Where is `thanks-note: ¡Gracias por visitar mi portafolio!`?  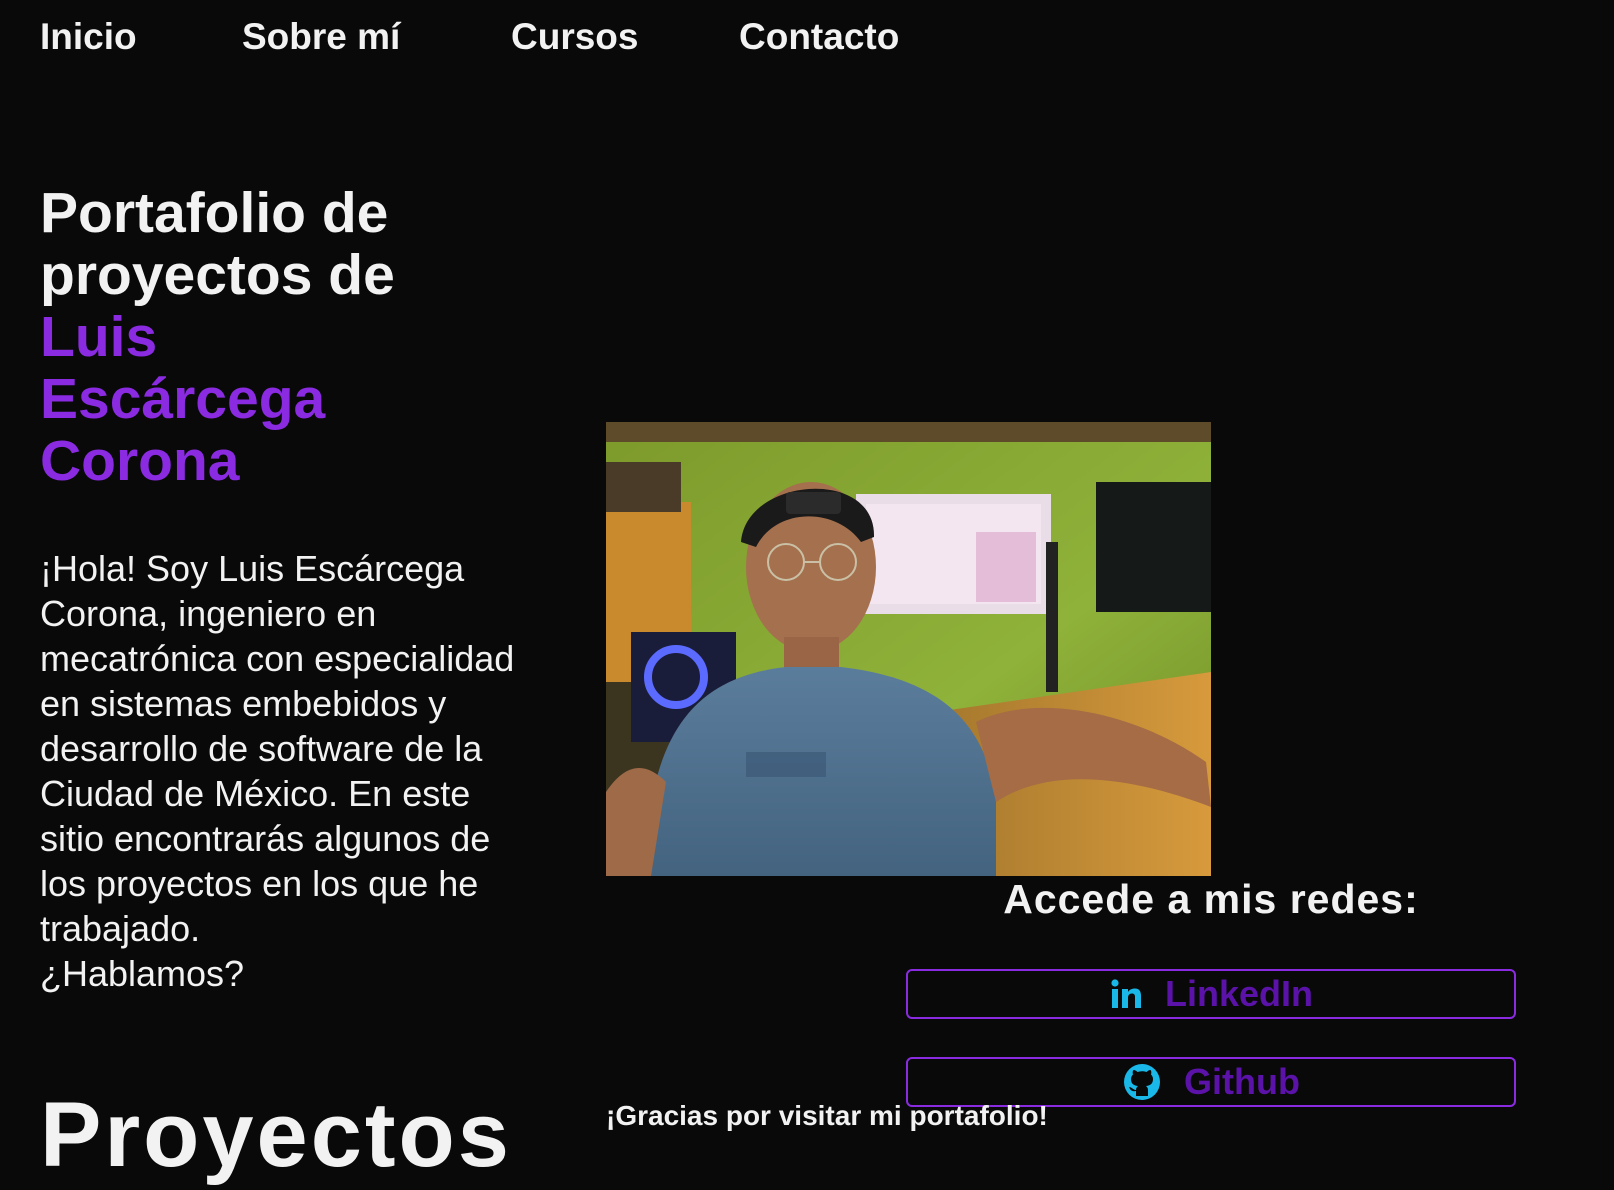
thanks-note: ¡Gracias por visitar mi portafolio! is located at coordinates (827, 1115).